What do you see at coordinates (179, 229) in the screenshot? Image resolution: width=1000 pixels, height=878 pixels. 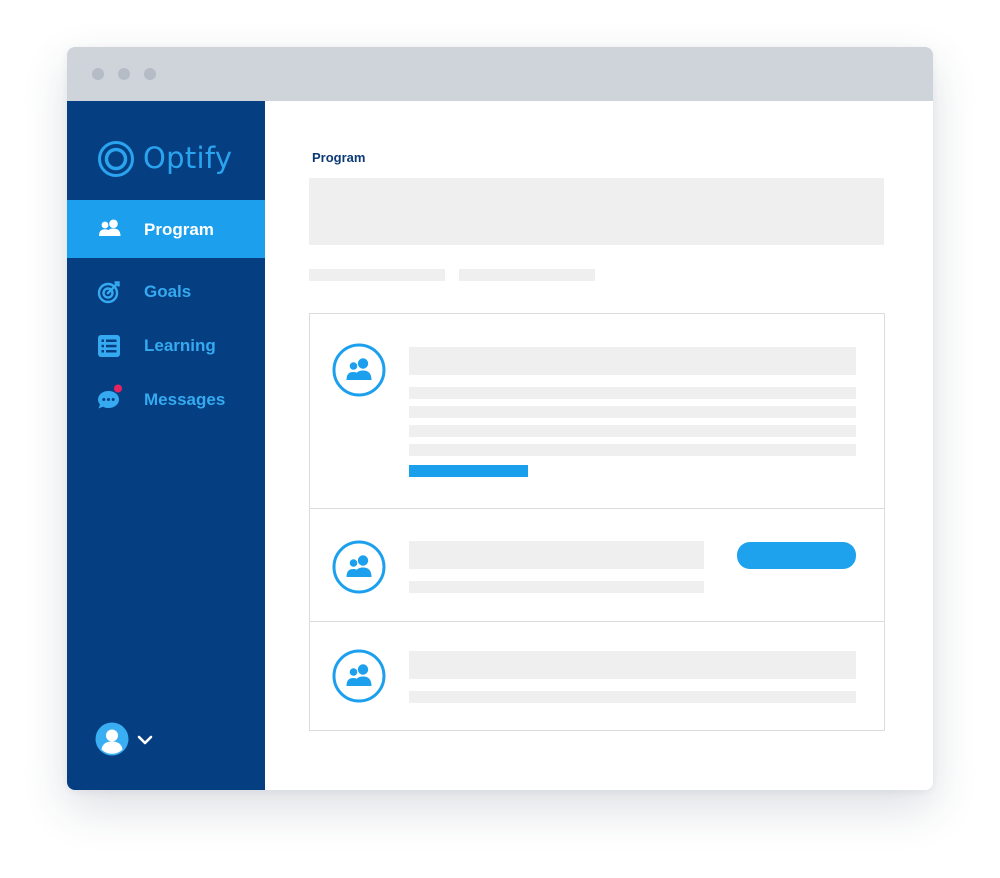 I see `sidebar-item-label: Program` at bounding box center [179, 229].